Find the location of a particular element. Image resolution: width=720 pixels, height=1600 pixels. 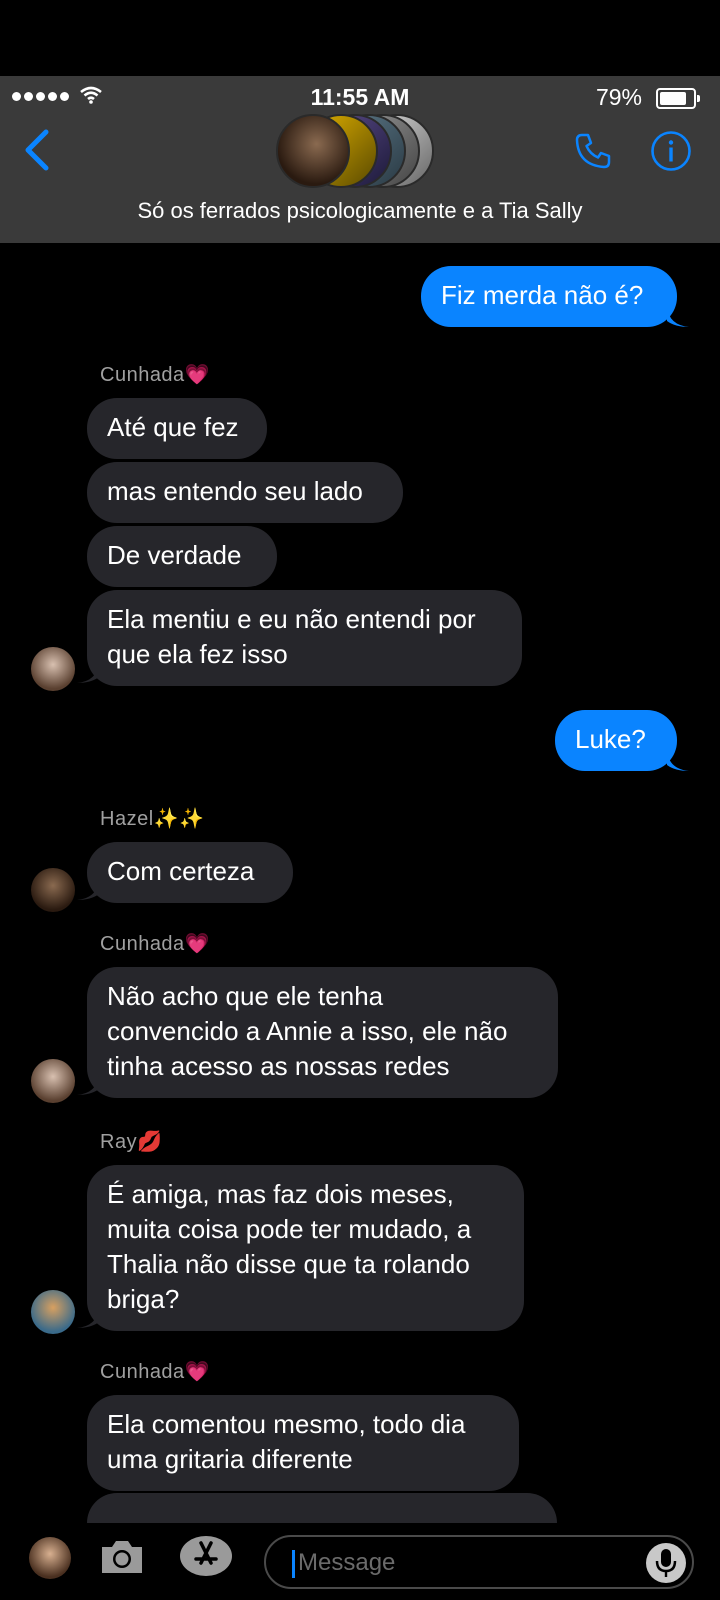

incoming-message: mas entendo seu lado is located at coordinates (245, 492).